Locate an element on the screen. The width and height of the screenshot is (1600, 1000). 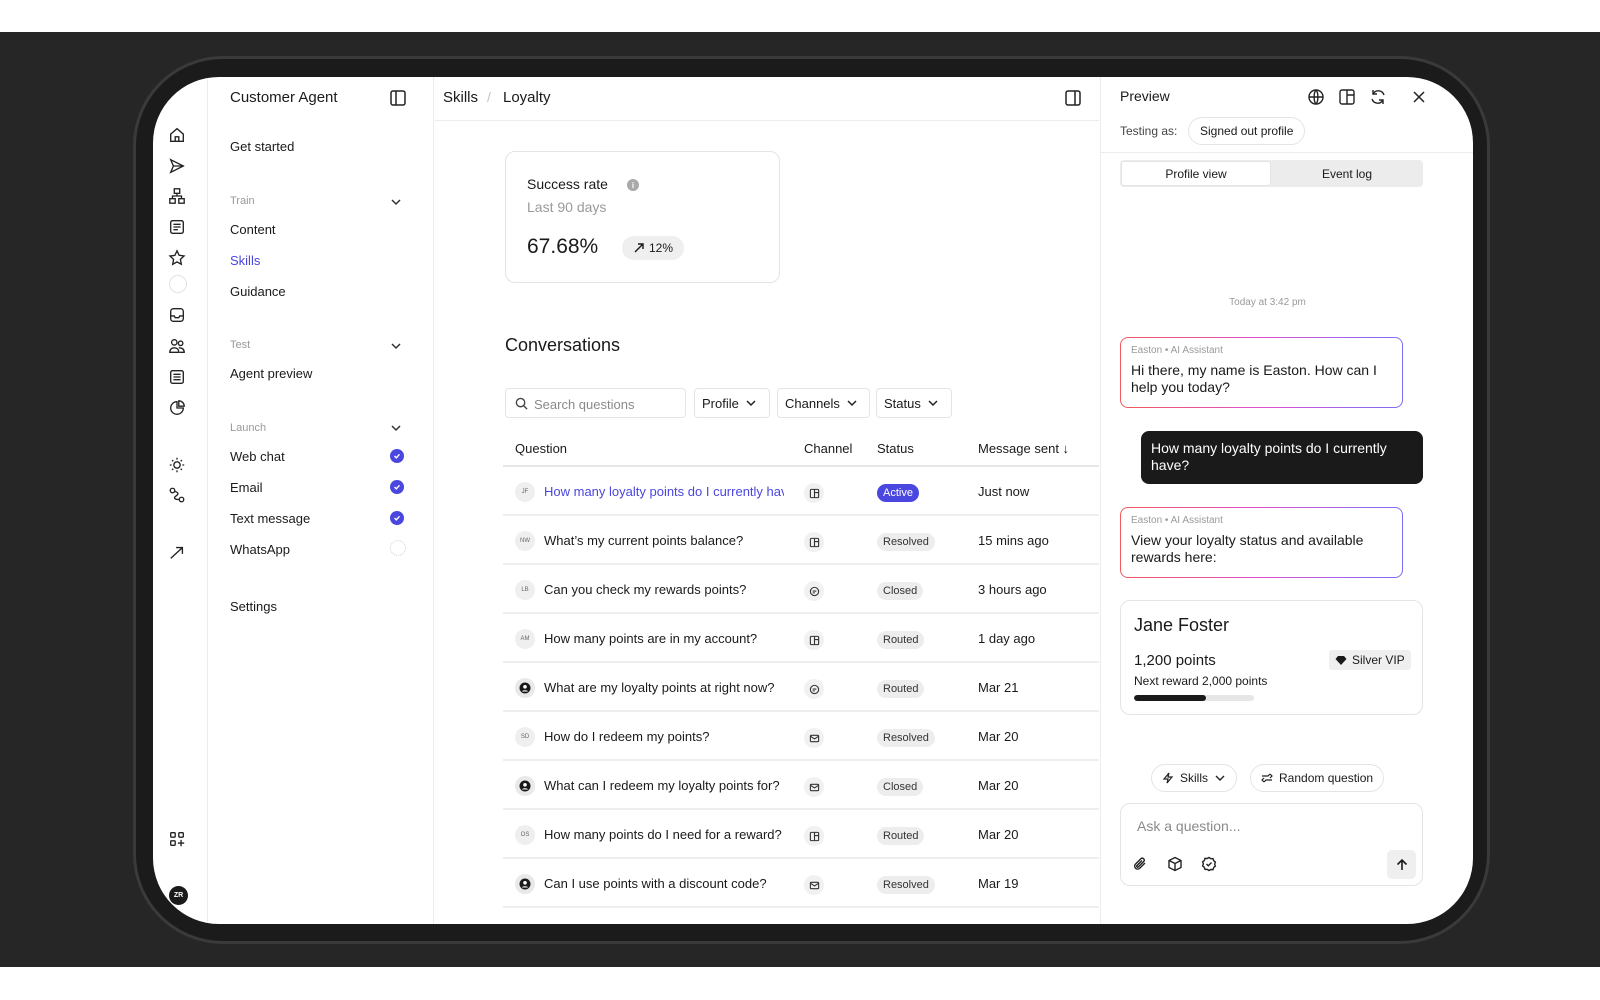
send-icon is located at coordinates (177, 166).